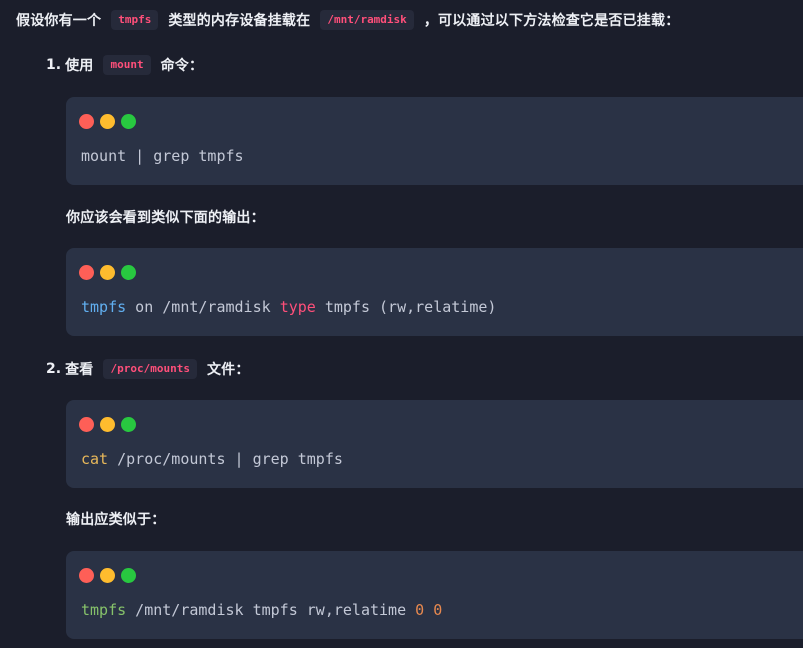 This screenshot has height=648, width=803. I want to click on code-block-proc-output: tmpfs /mnt/ramdisk tmpfs rw,relatime 0 0, so click(434, 595).